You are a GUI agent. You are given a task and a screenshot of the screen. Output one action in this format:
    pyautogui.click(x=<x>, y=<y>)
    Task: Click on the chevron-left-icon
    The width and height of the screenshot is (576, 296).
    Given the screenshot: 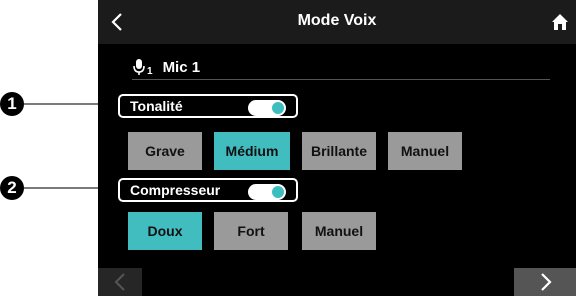 What is the action you would take?
    pyautogui.click(x=119, y=282)
    